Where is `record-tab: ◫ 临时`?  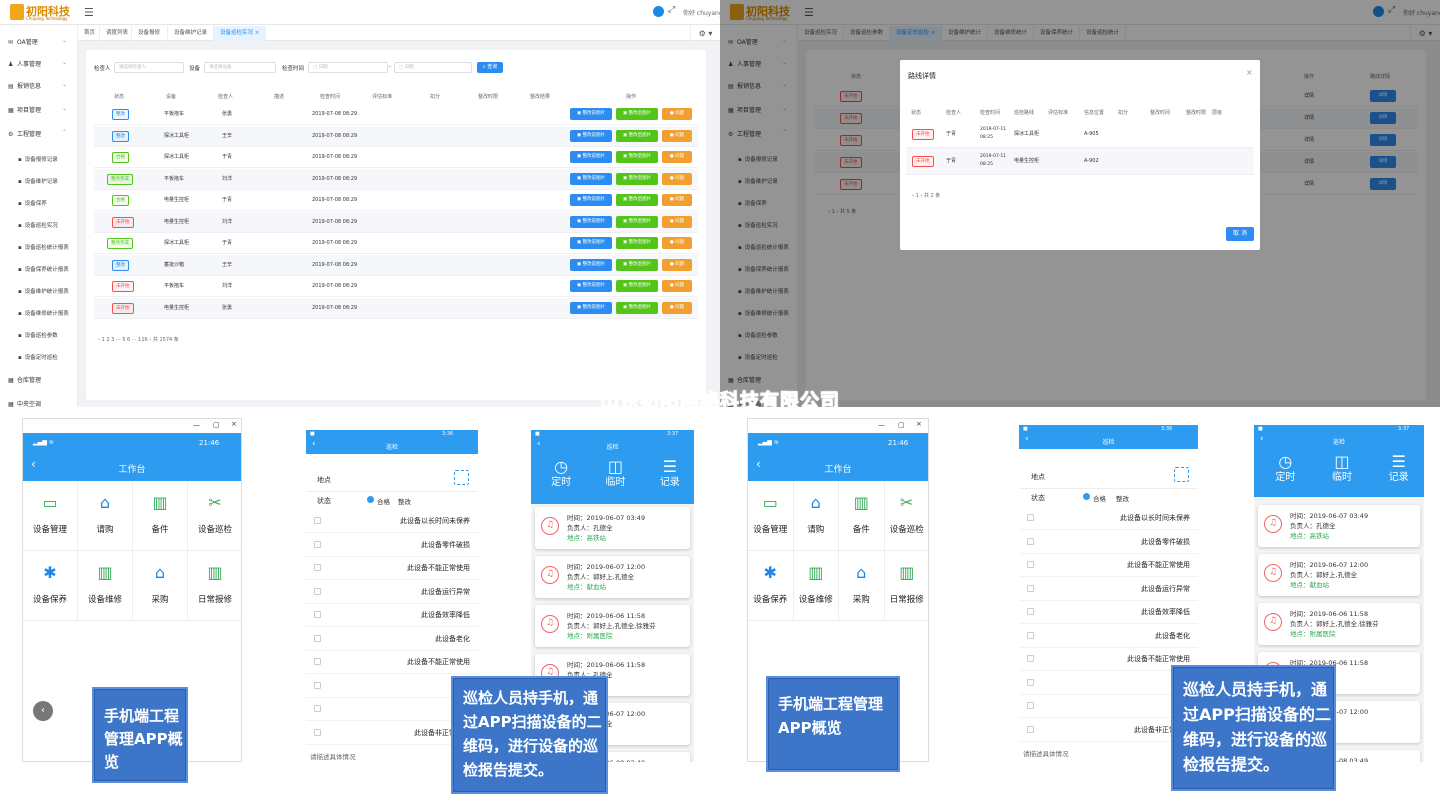
record-tab: ◫ 临时 is located at coordinates (1342, 473).